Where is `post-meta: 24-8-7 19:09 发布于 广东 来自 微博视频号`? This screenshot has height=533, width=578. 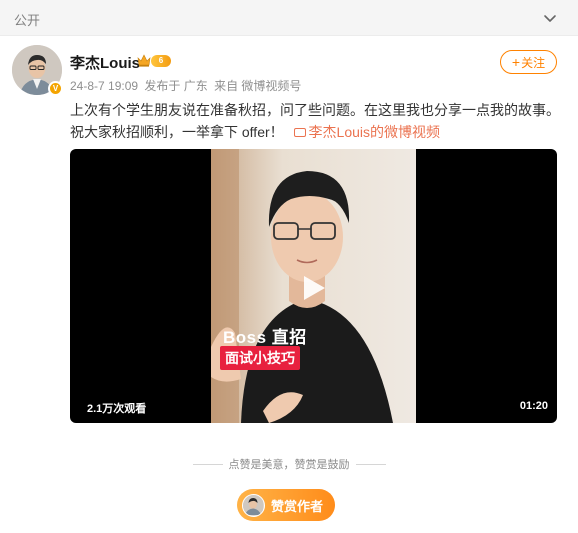
post-meta: 24-8-7 19:09 发布于 广东 来自 微博视频号 is located at coordinates (187, 85).